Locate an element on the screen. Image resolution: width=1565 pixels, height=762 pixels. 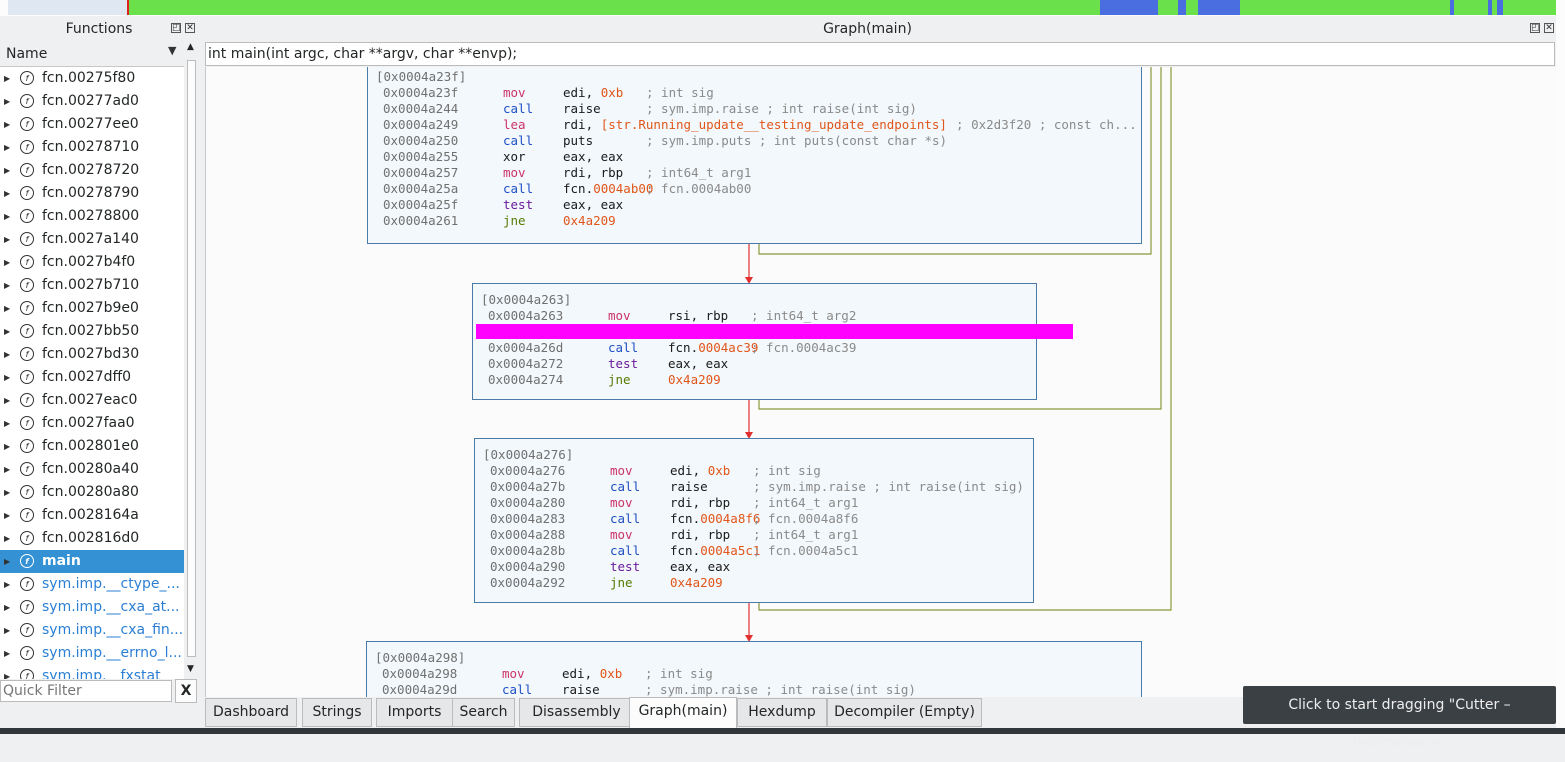
functions-column-header: Name ▼ is located at coordinates (92, 54).